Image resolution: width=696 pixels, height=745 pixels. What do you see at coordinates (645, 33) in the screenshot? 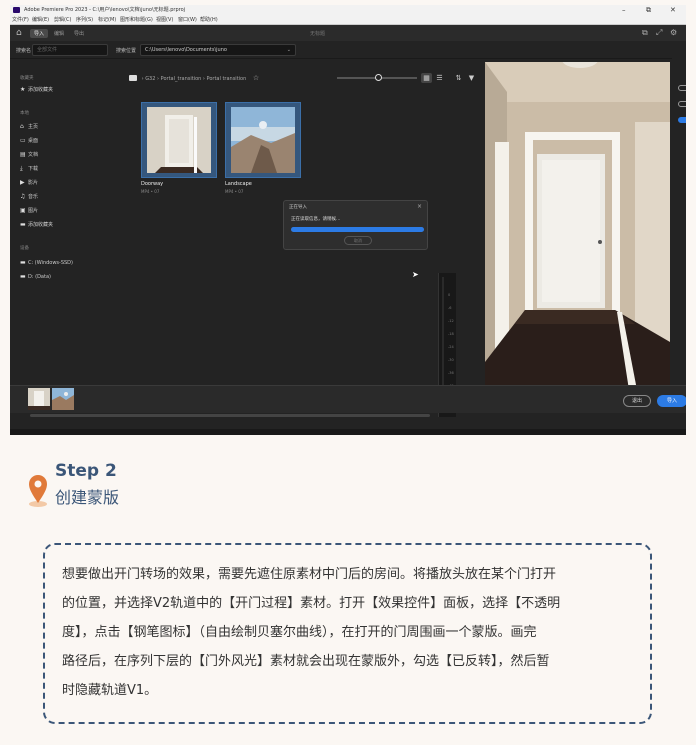
I see `share-icon: ⧉` at bounding box center [645, 33].